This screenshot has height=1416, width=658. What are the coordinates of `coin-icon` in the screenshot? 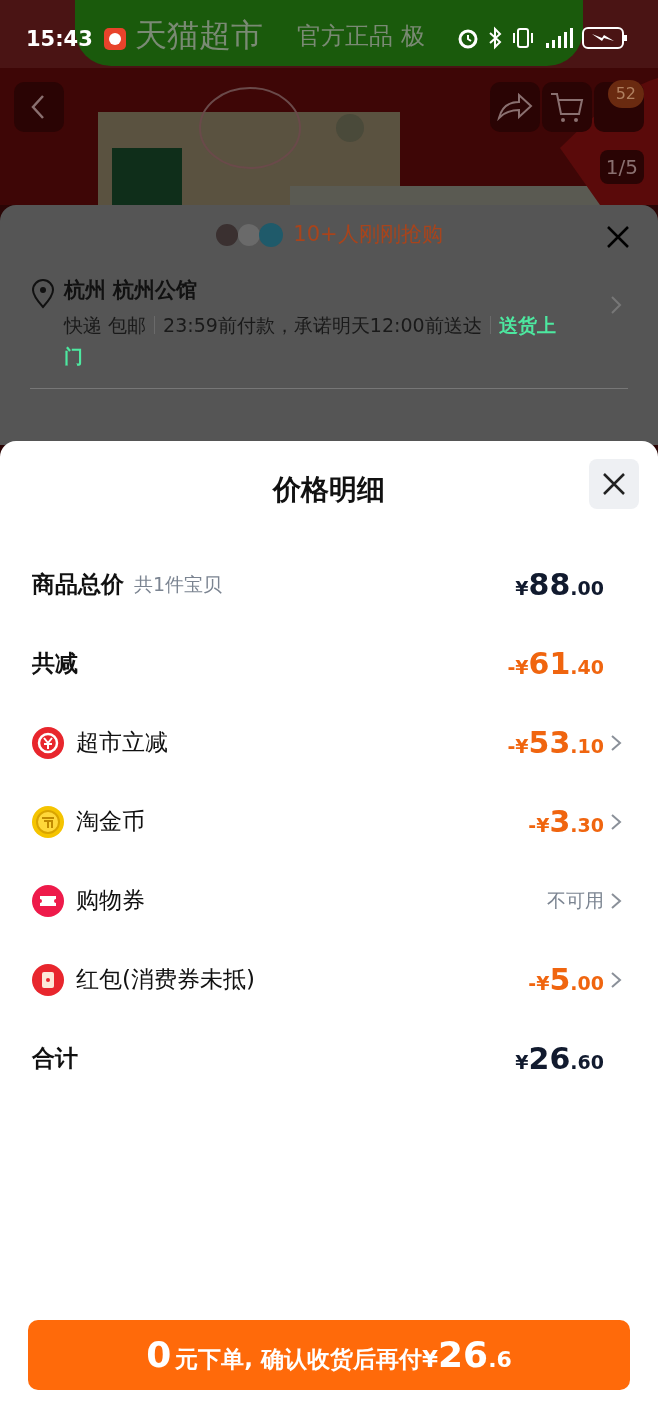 It's located at (48, 821).